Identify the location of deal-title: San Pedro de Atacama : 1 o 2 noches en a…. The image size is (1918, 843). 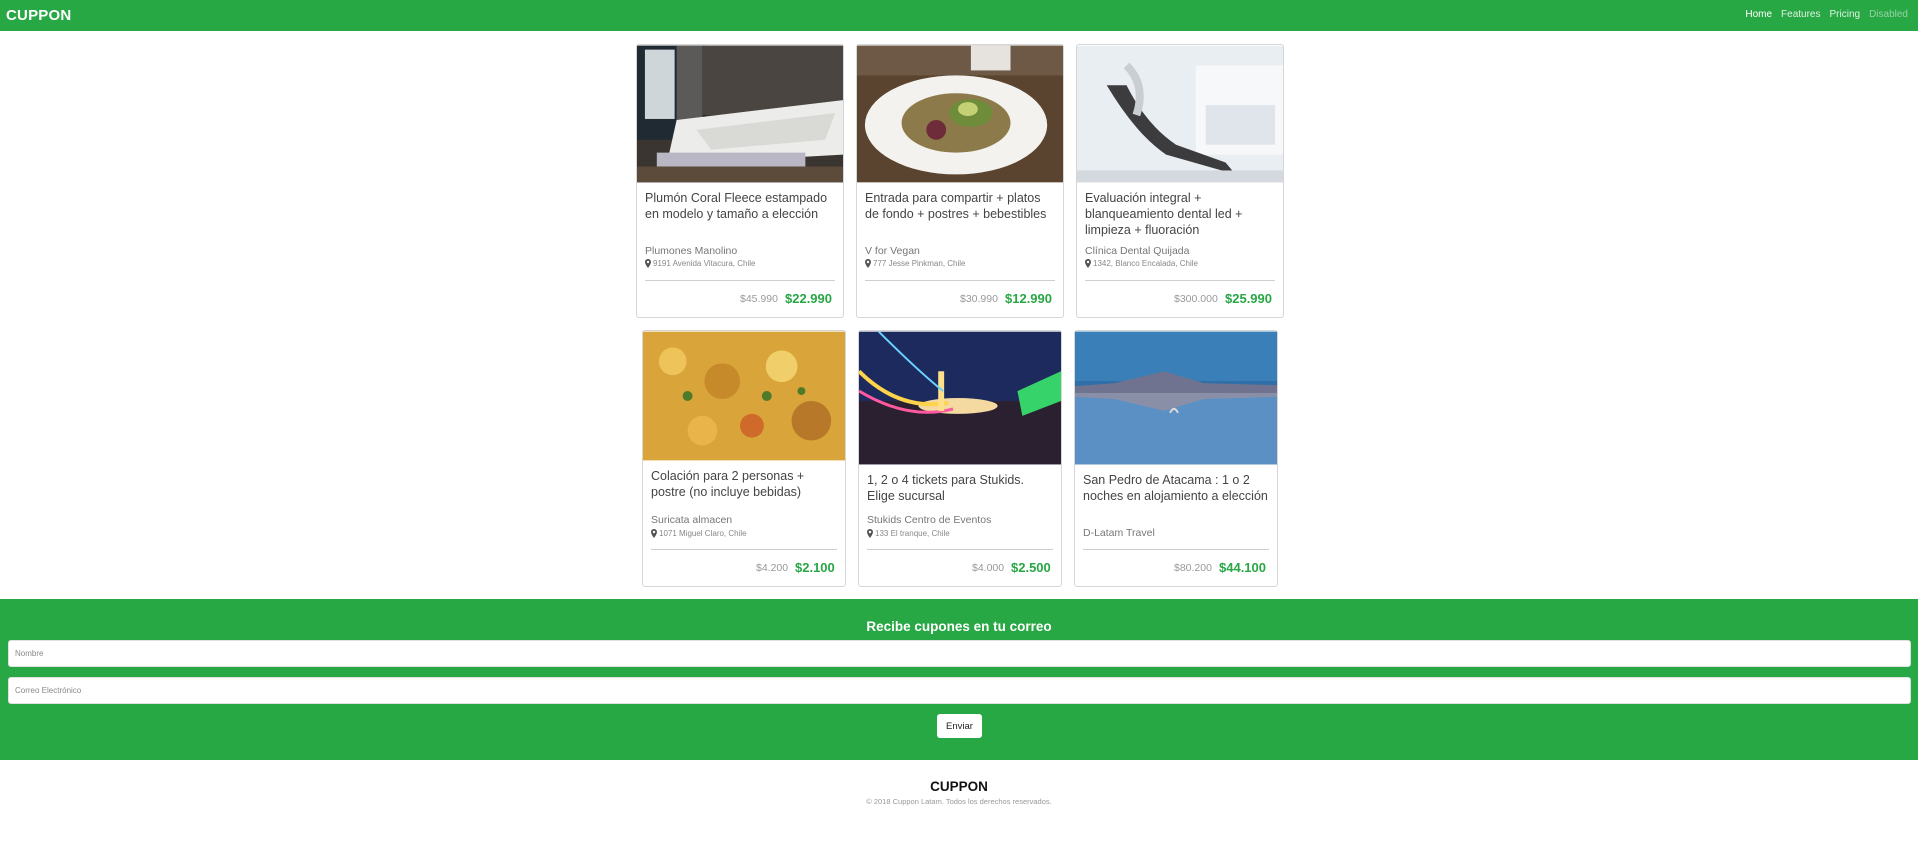
(1176, 488).